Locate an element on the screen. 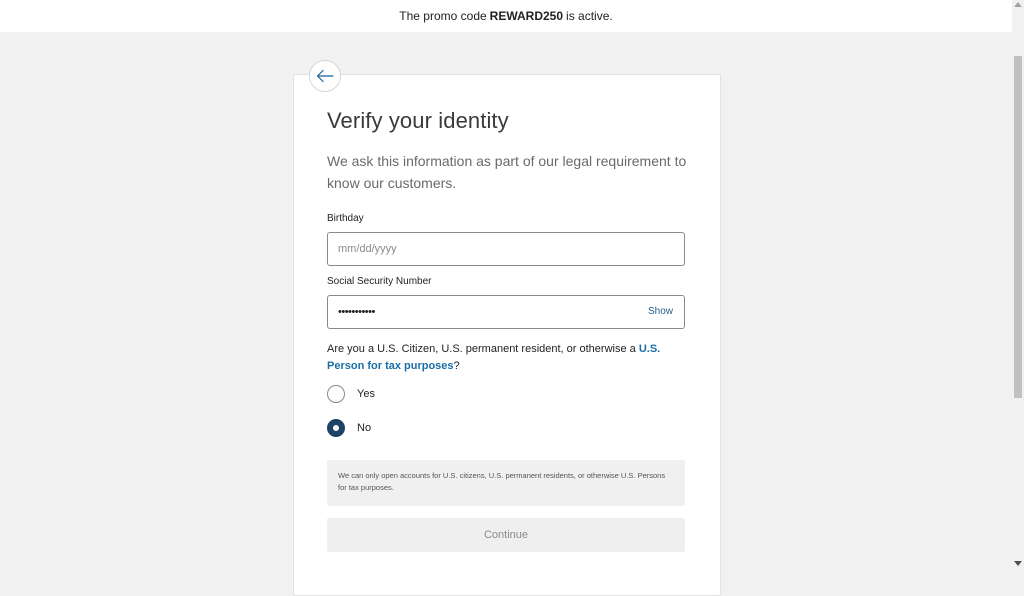 This screenshot has width=1024, height=596. promo-banner: The promo code REWARD250 is active. is located at coordinates (506, 16).